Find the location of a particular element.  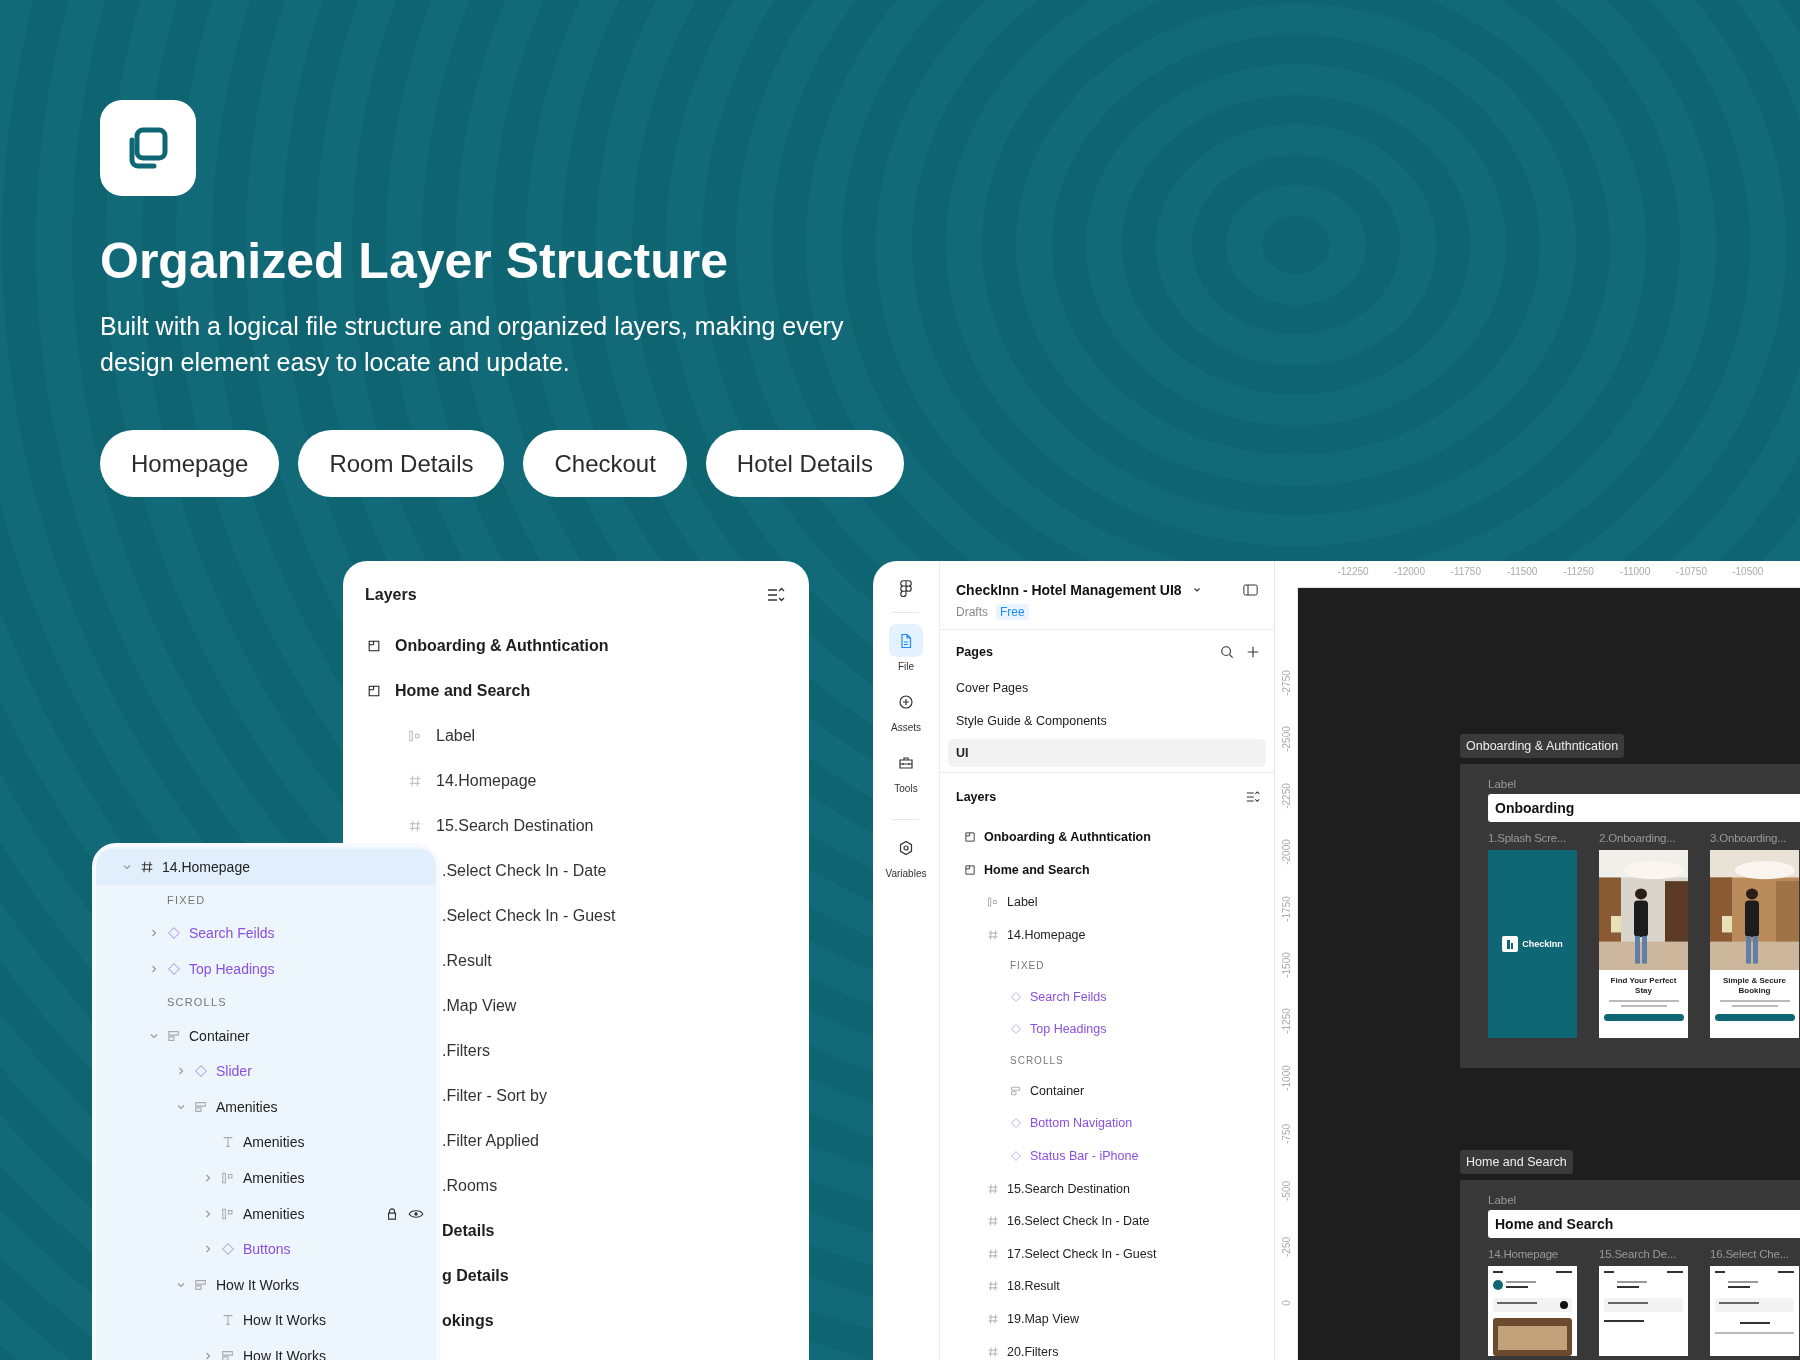

section-tag: Onboarding & Authntication is located at coordinates (1542, 746).